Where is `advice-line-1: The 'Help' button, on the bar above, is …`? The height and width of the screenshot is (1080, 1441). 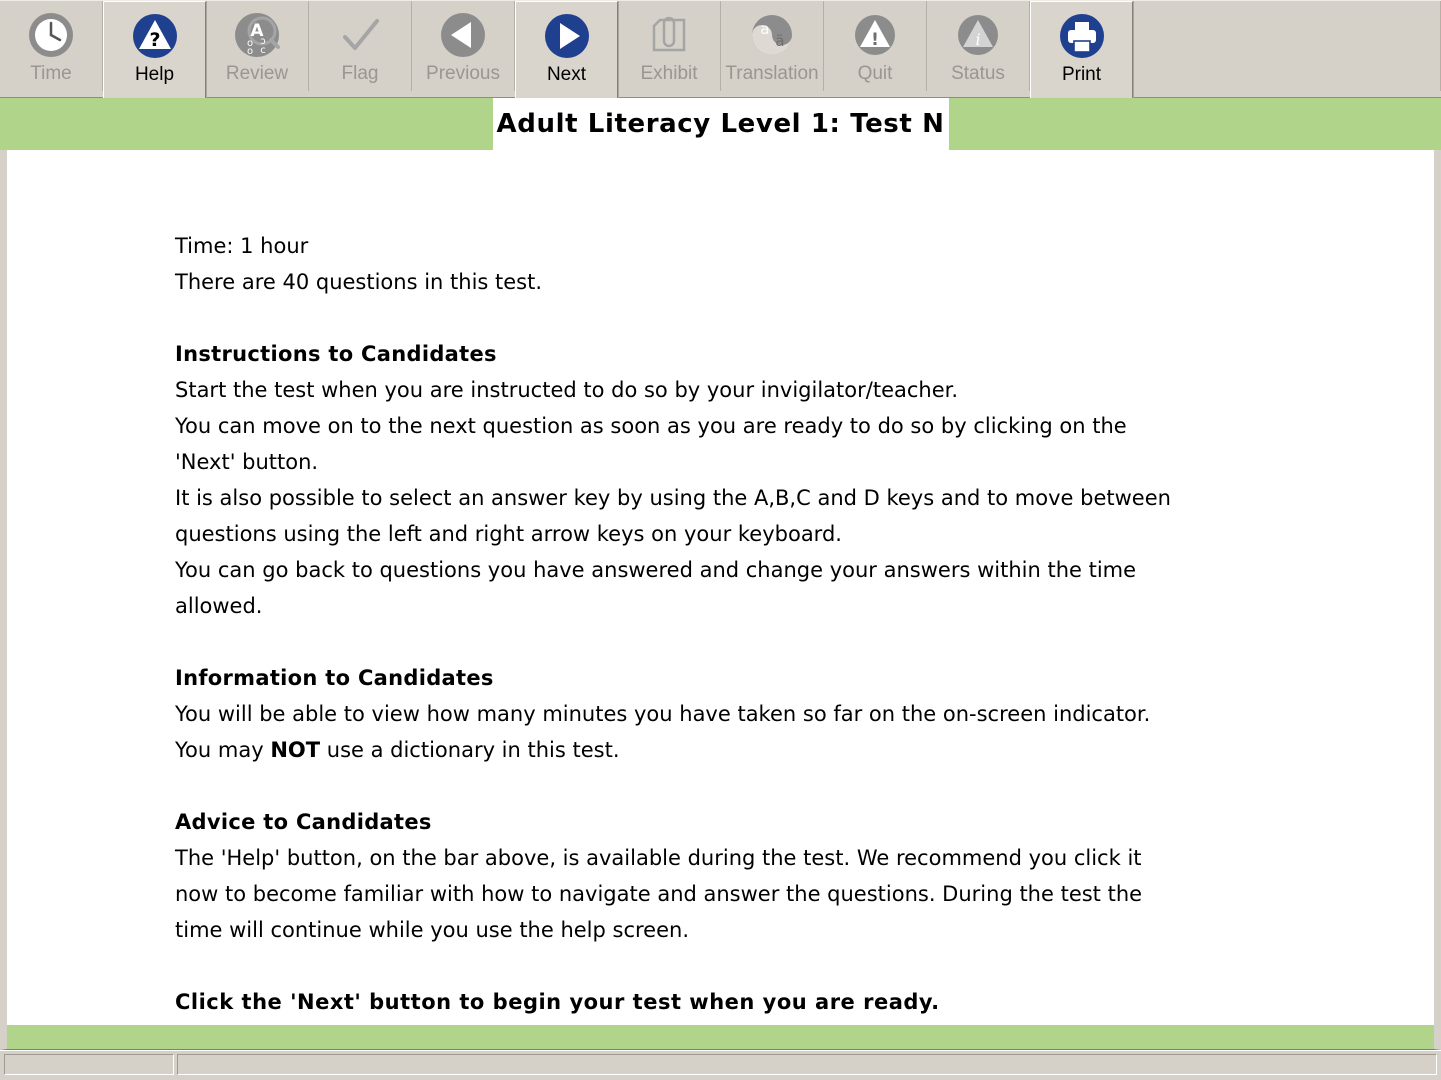 advice-line-1: The 'Help' button, on the bar above, is … is located at coordinates (659, 894).